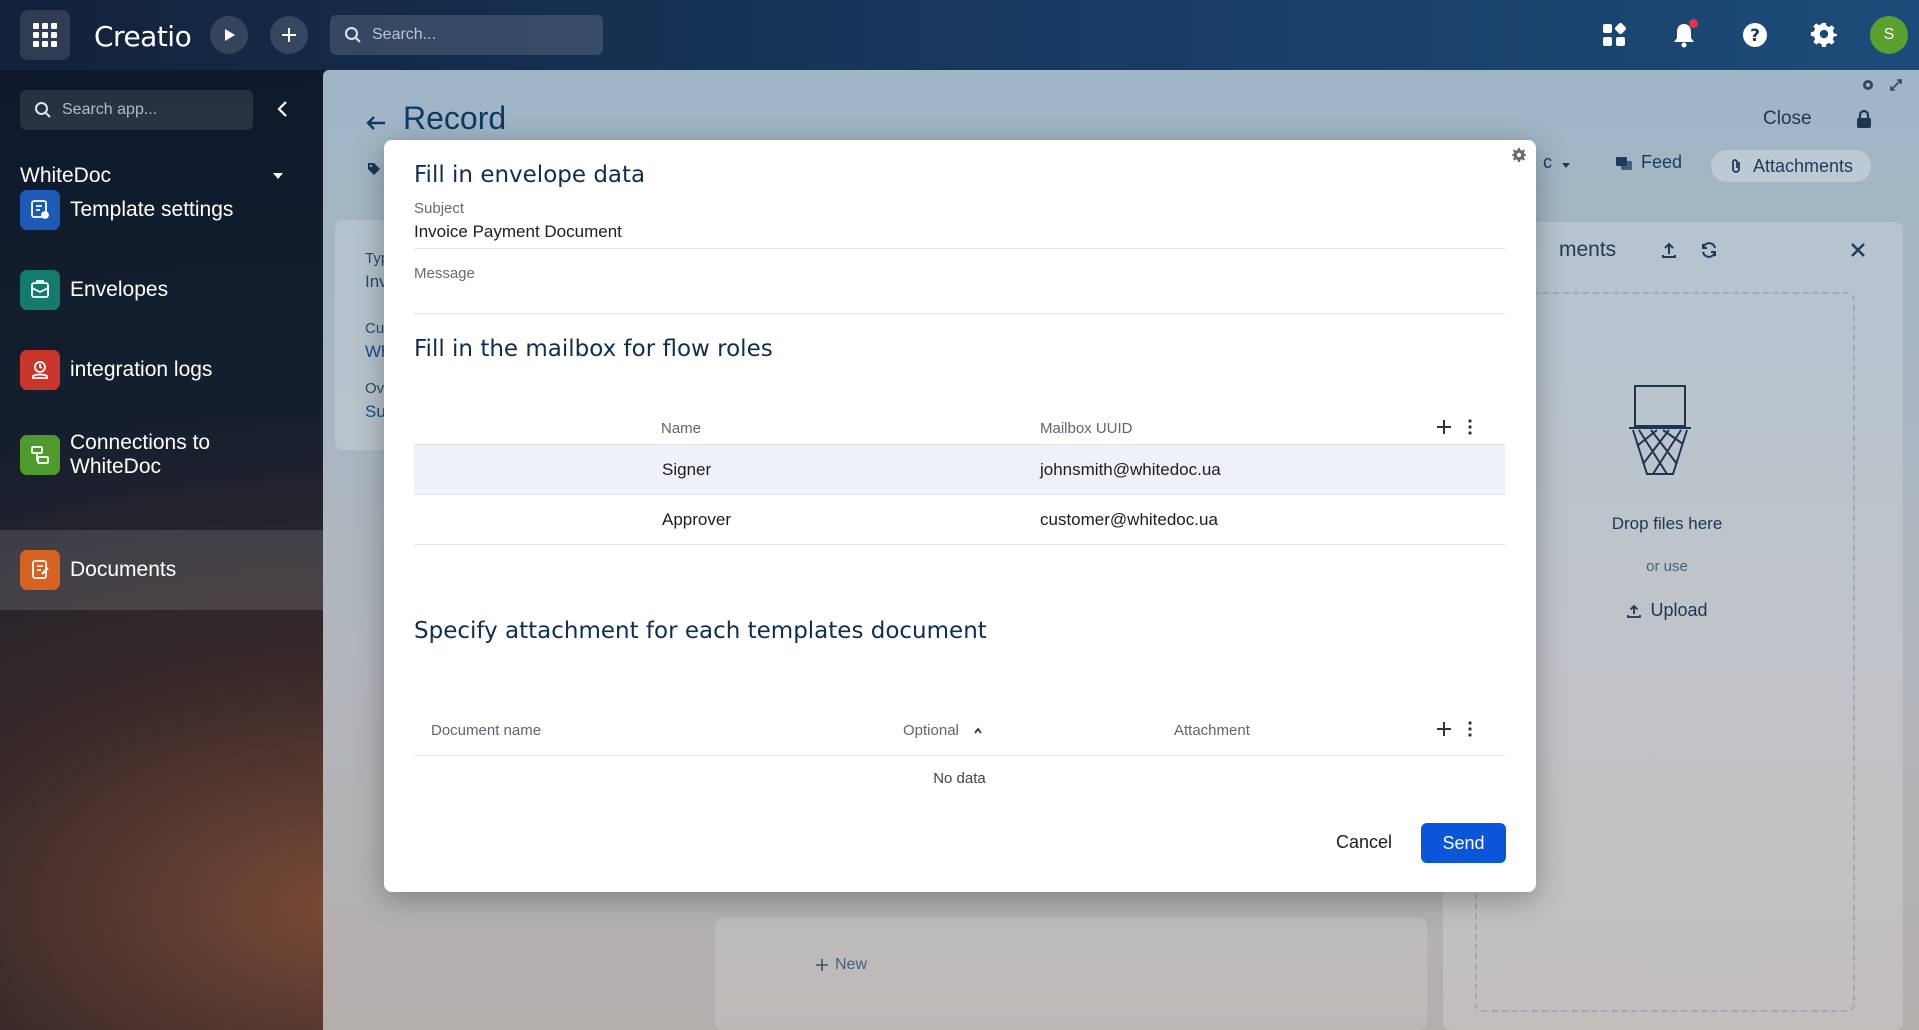 The width and height of the screenshot is (1919, 1030). I want to click on paperclip-icon, so click(1736, 166).